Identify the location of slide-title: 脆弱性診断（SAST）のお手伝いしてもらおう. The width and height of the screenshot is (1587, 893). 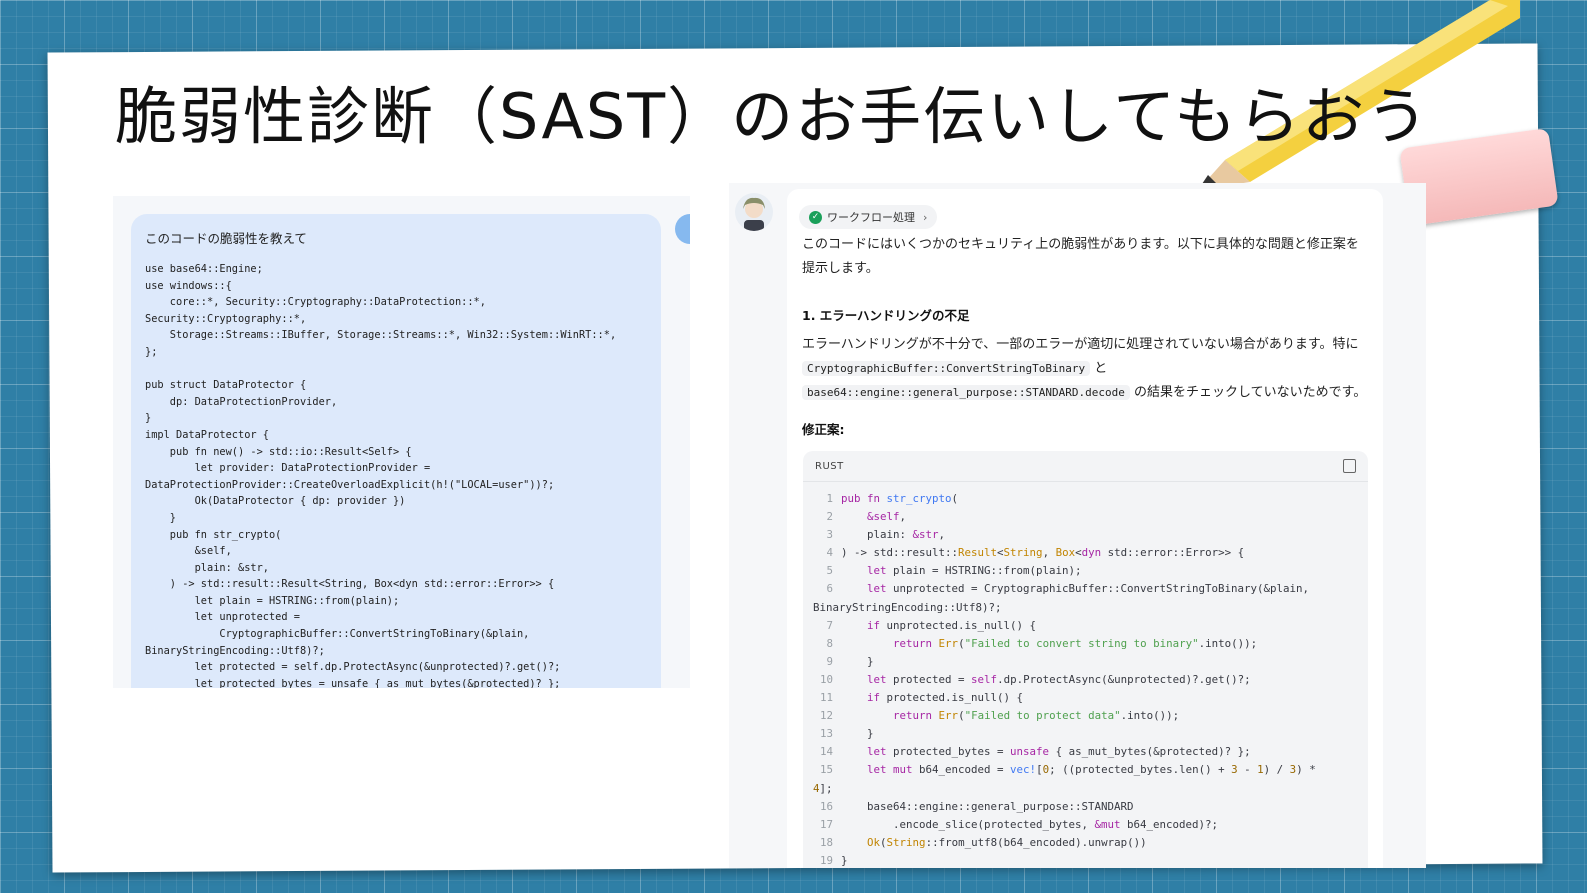
(773, 116).